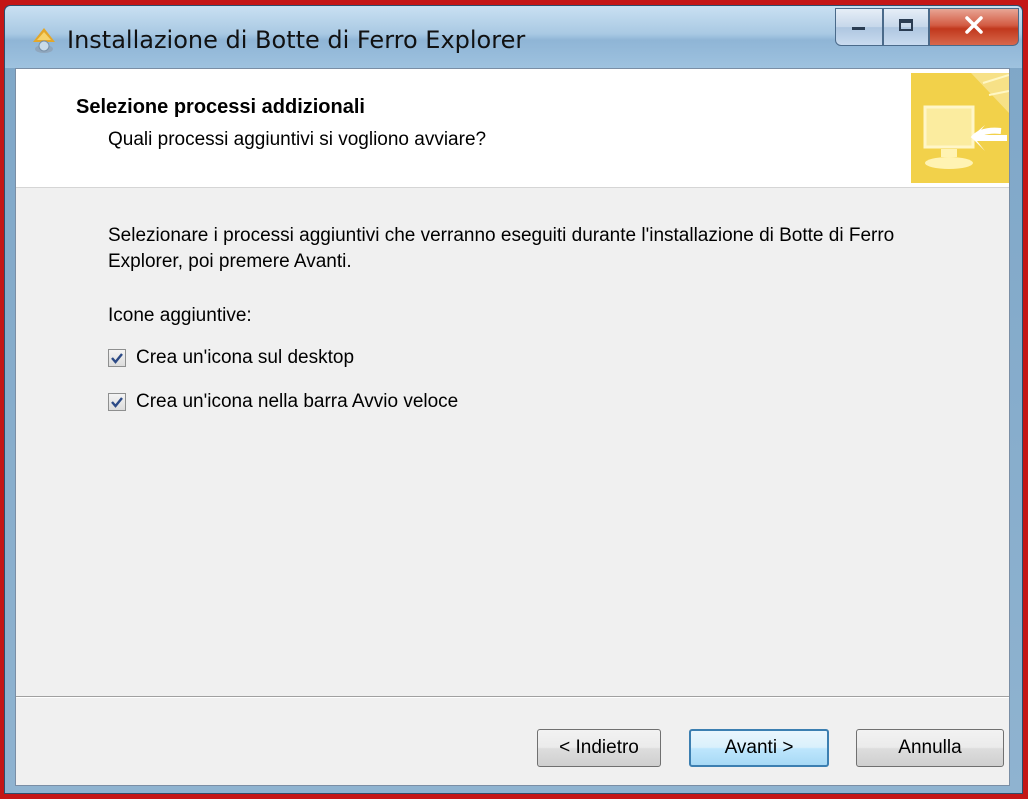 The image size is (1028, 799). I want to click on title-bar: Installazione di Botte di Ferro Explorer, so click(513, 37).